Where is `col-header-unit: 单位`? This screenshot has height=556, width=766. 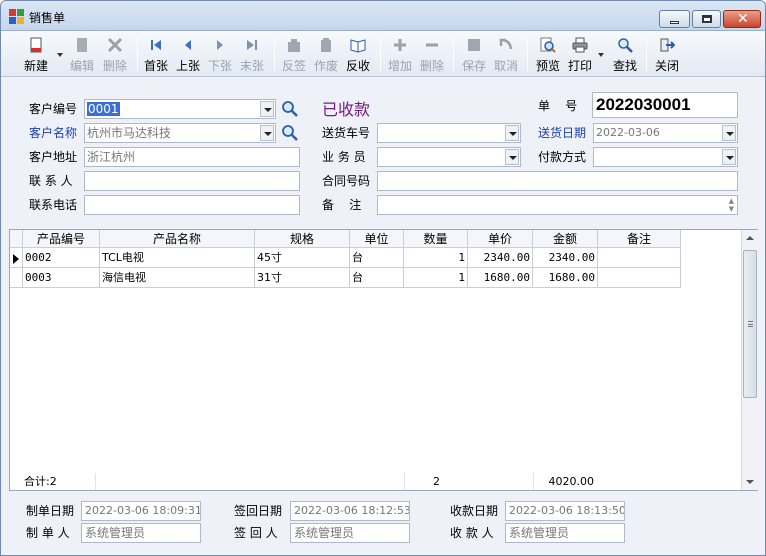
col-header-unit: 单位 is located at coordinates (377, 239).